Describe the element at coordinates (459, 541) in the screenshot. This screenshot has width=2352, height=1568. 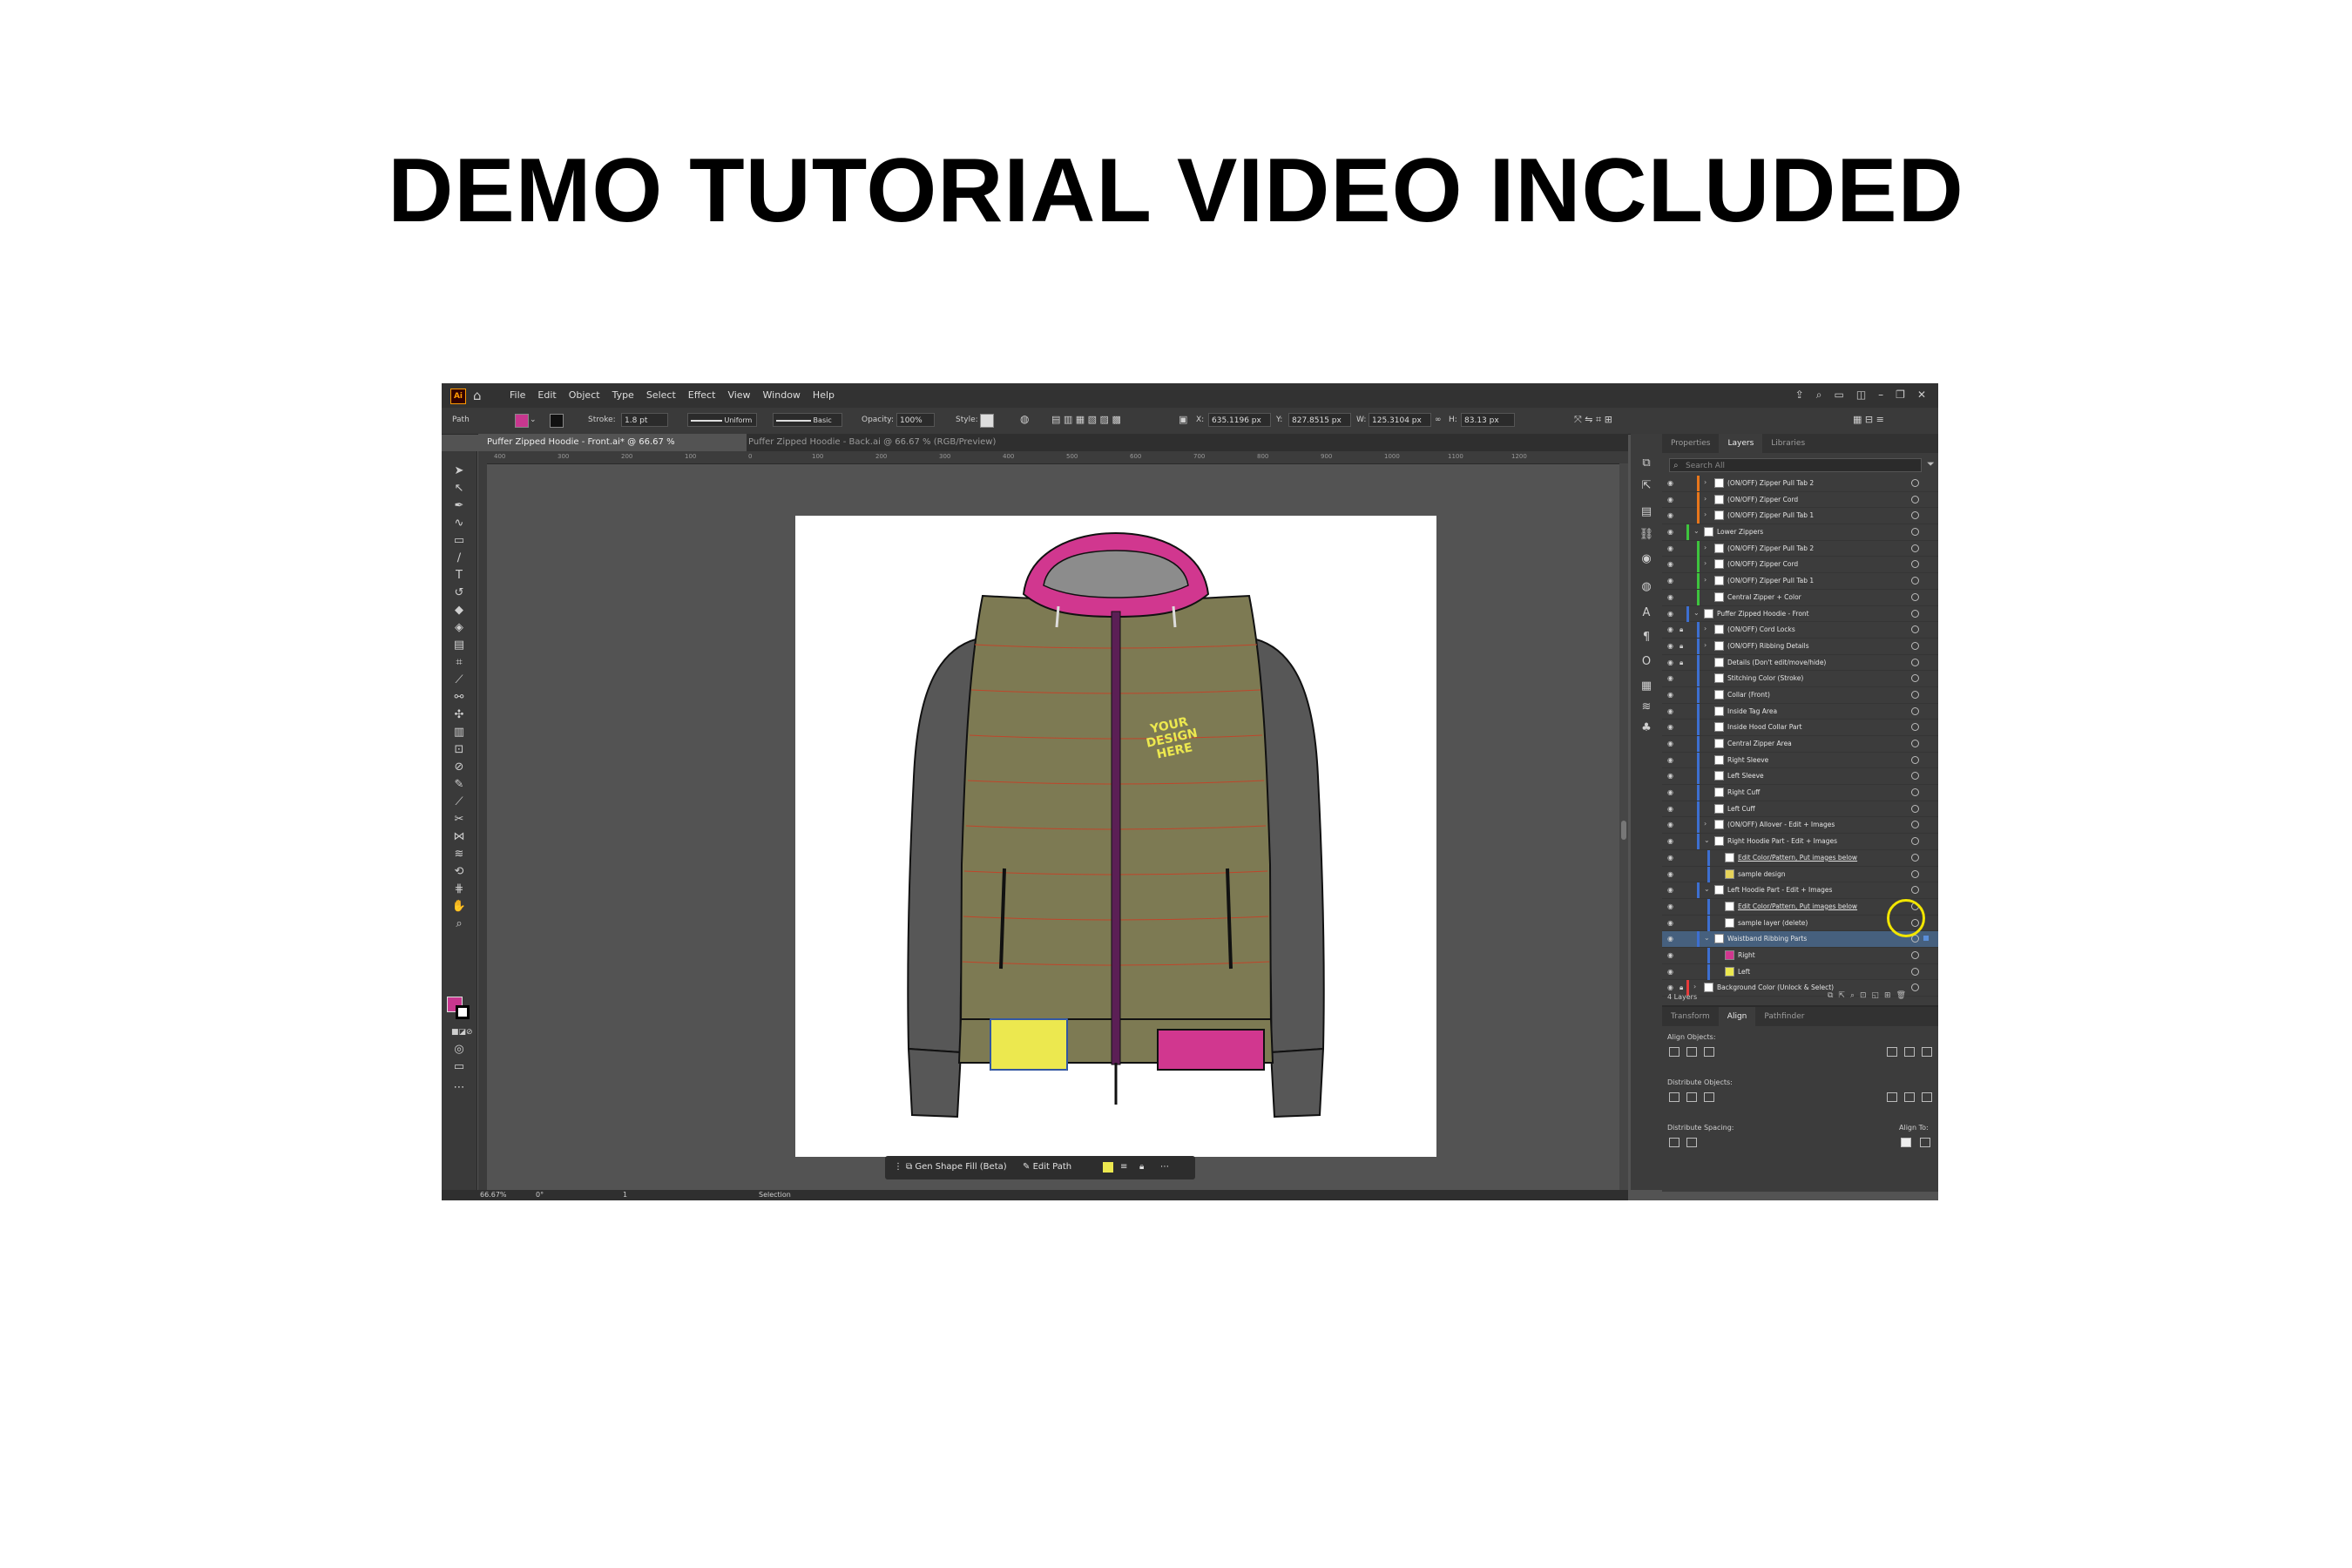
I see `rectangle-tool-icon: ▭` at that location.